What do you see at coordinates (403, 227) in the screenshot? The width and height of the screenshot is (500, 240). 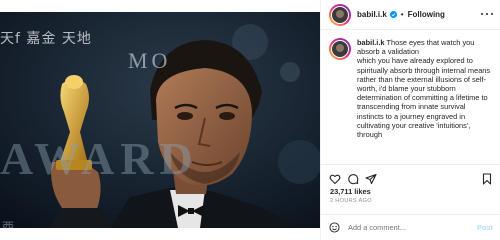 I see `comment-input` at bounding box center [403, 227].